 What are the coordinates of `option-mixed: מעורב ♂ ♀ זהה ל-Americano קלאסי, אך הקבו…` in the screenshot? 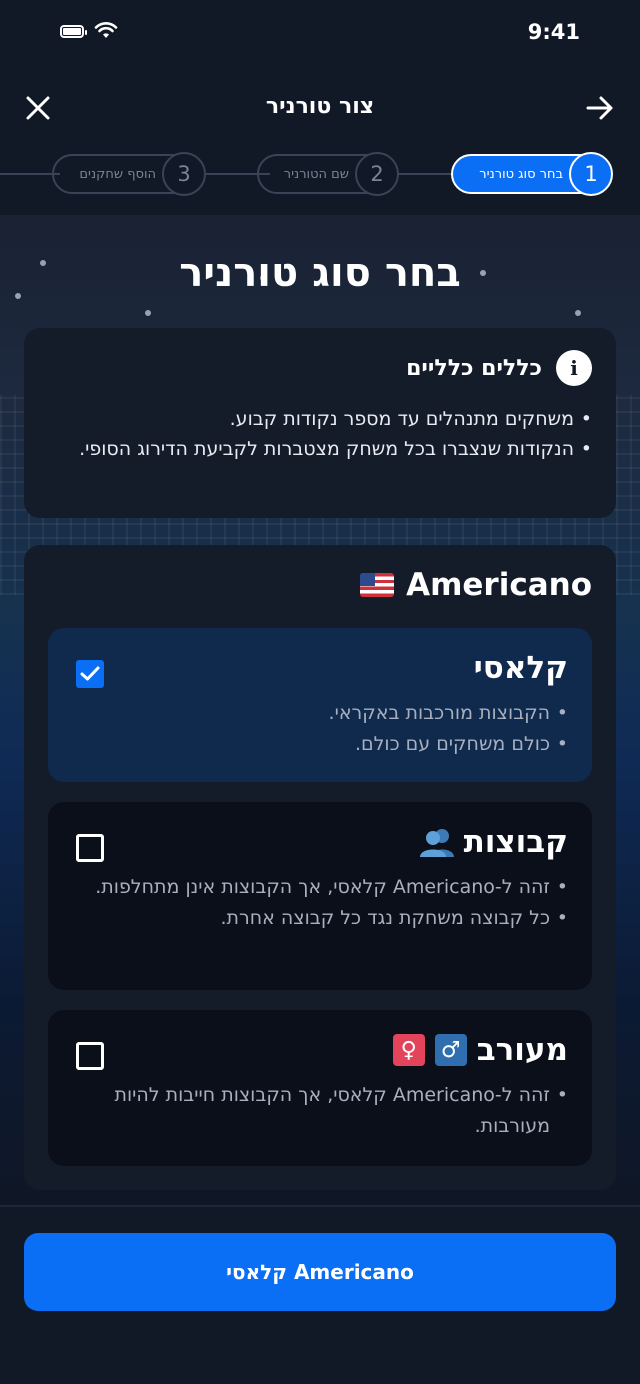 It's located at (320, 1088).